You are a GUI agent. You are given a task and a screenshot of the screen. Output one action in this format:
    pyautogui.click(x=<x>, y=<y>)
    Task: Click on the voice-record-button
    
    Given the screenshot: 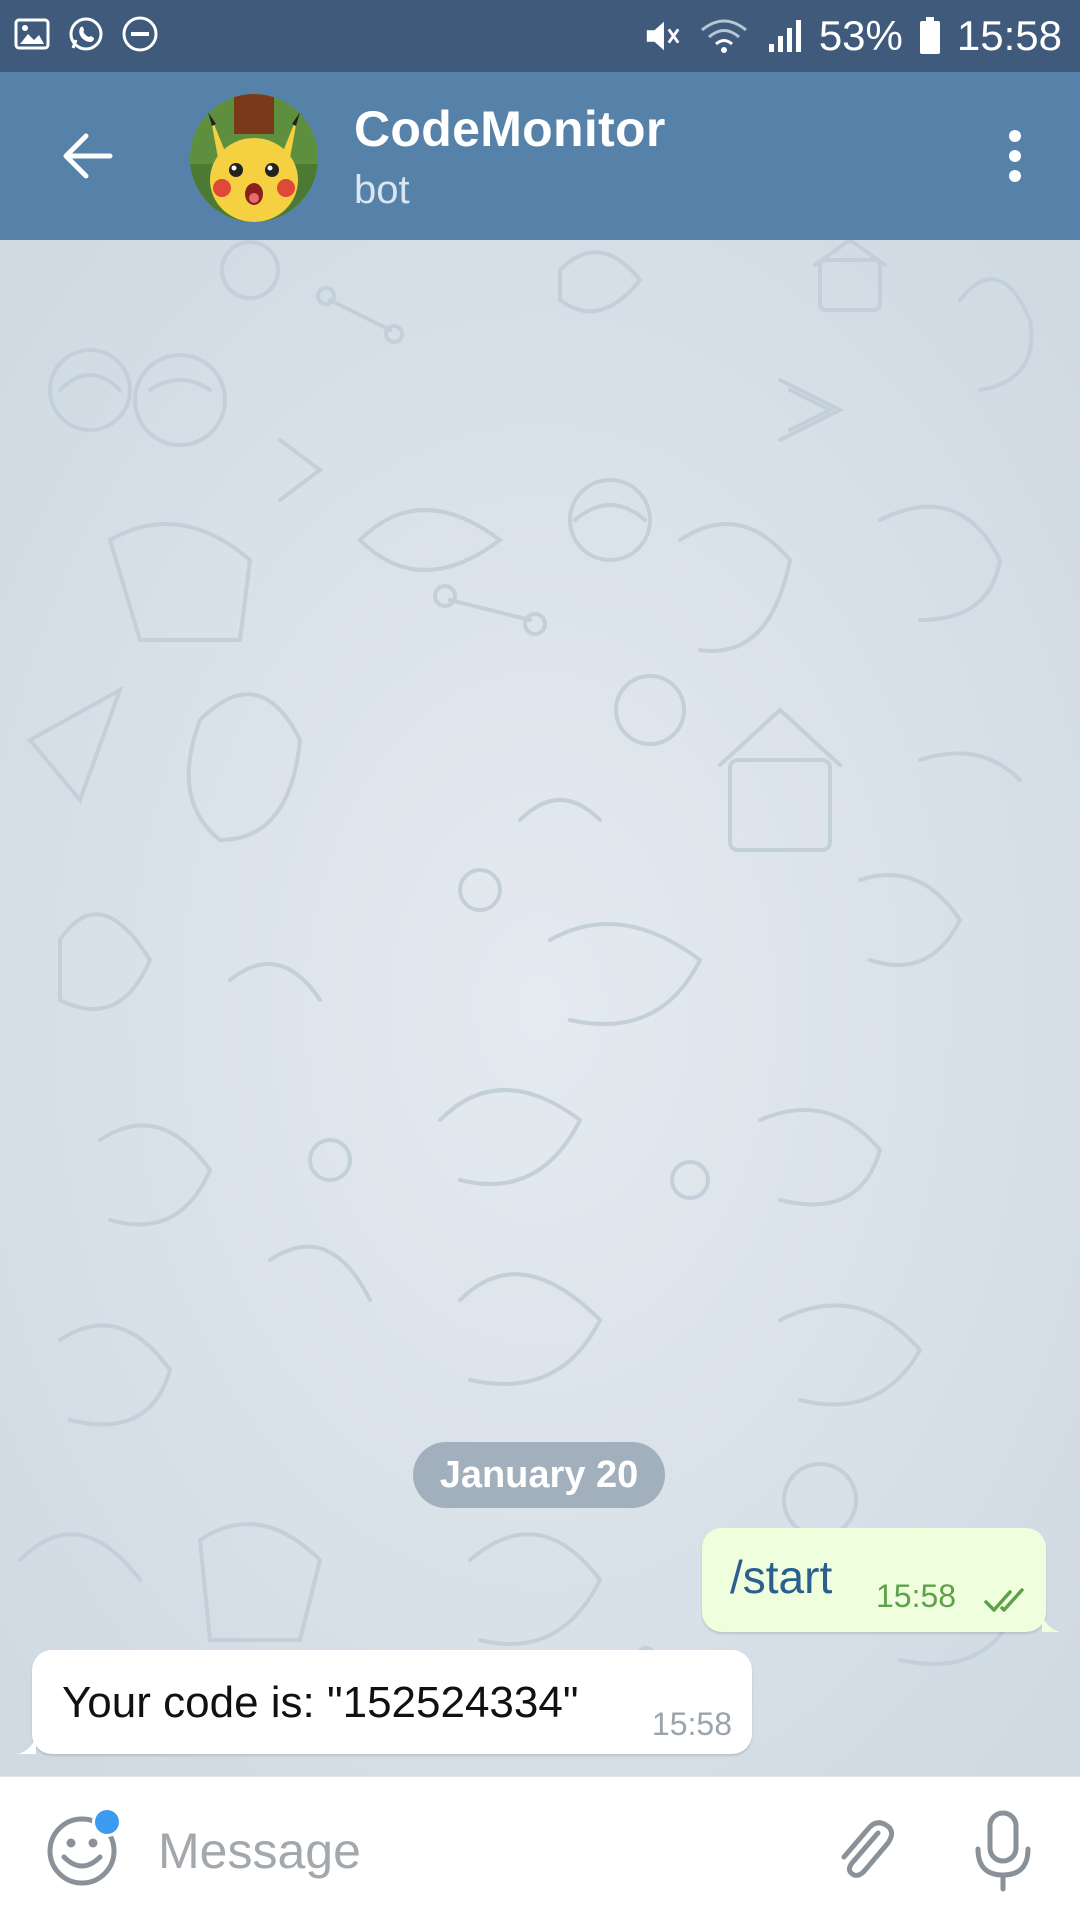 What is the action you would take?
    pyautogui.click(x=1003, y=1851)
    